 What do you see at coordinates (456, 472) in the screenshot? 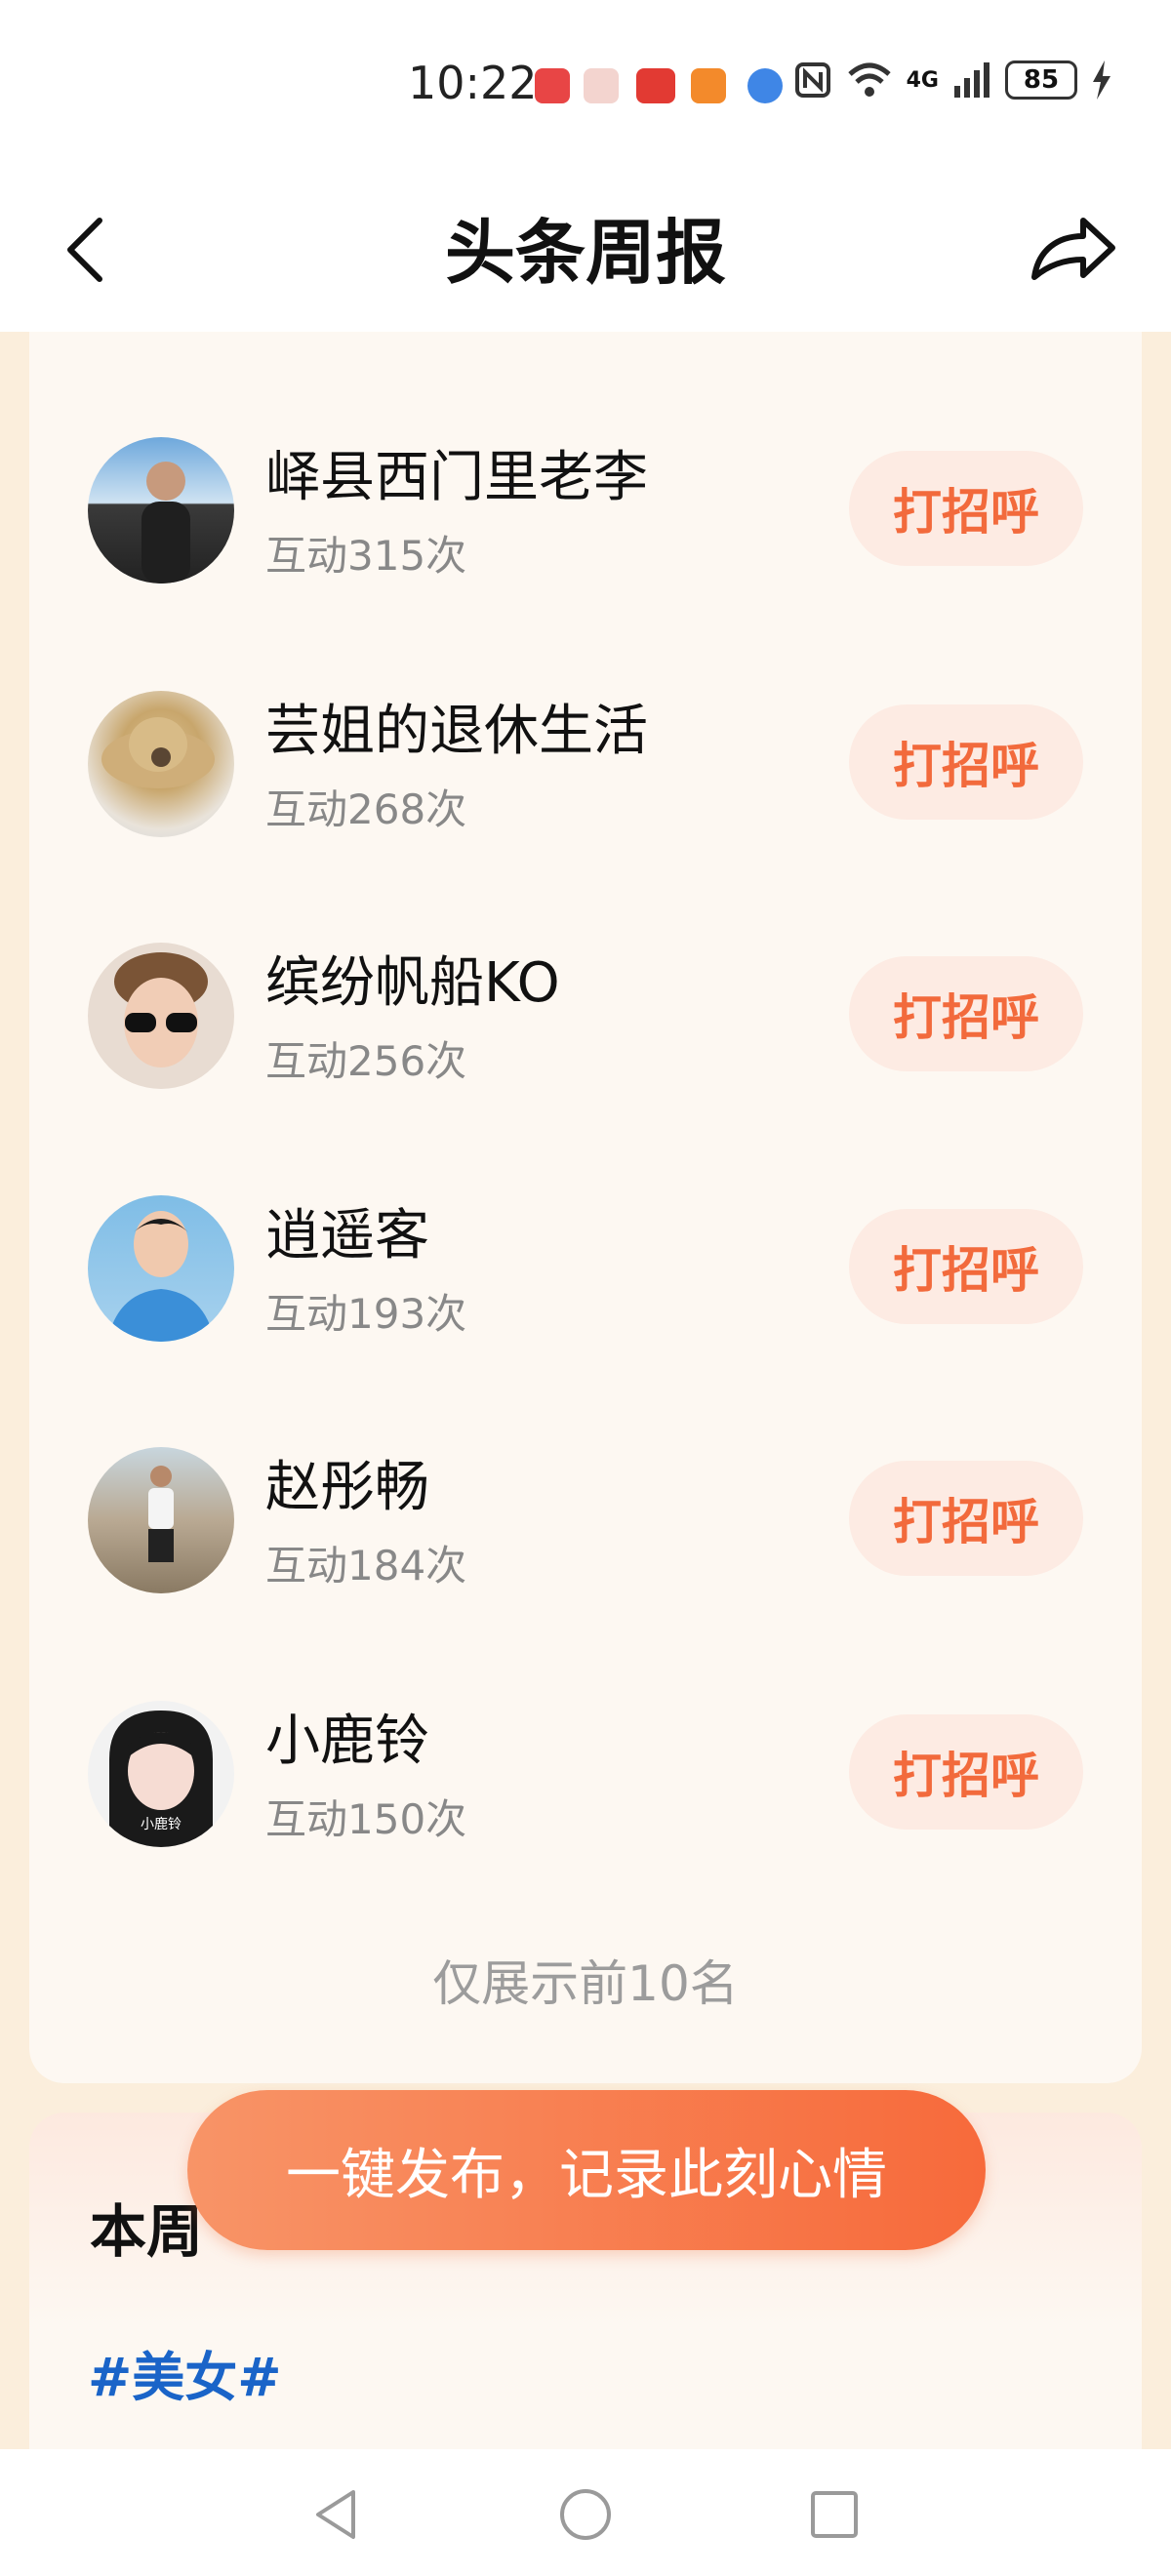
I see `user-name: 峄县西门里老李` at bounding box center [456, 472].